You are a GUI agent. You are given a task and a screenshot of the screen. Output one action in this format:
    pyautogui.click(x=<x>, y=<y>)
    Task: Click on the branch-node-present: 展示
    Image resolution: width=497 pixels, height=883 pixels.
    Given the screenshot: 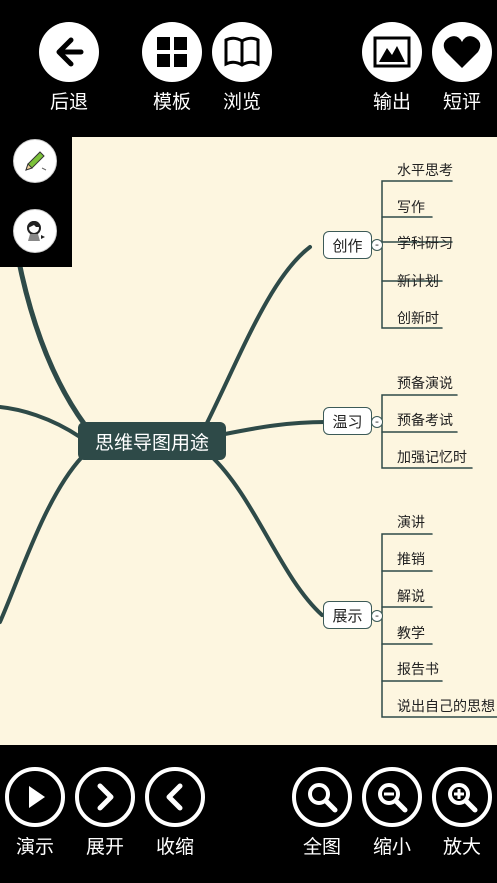 What is the action you would take?
    pyautogui.click(x=347, y=615)
    